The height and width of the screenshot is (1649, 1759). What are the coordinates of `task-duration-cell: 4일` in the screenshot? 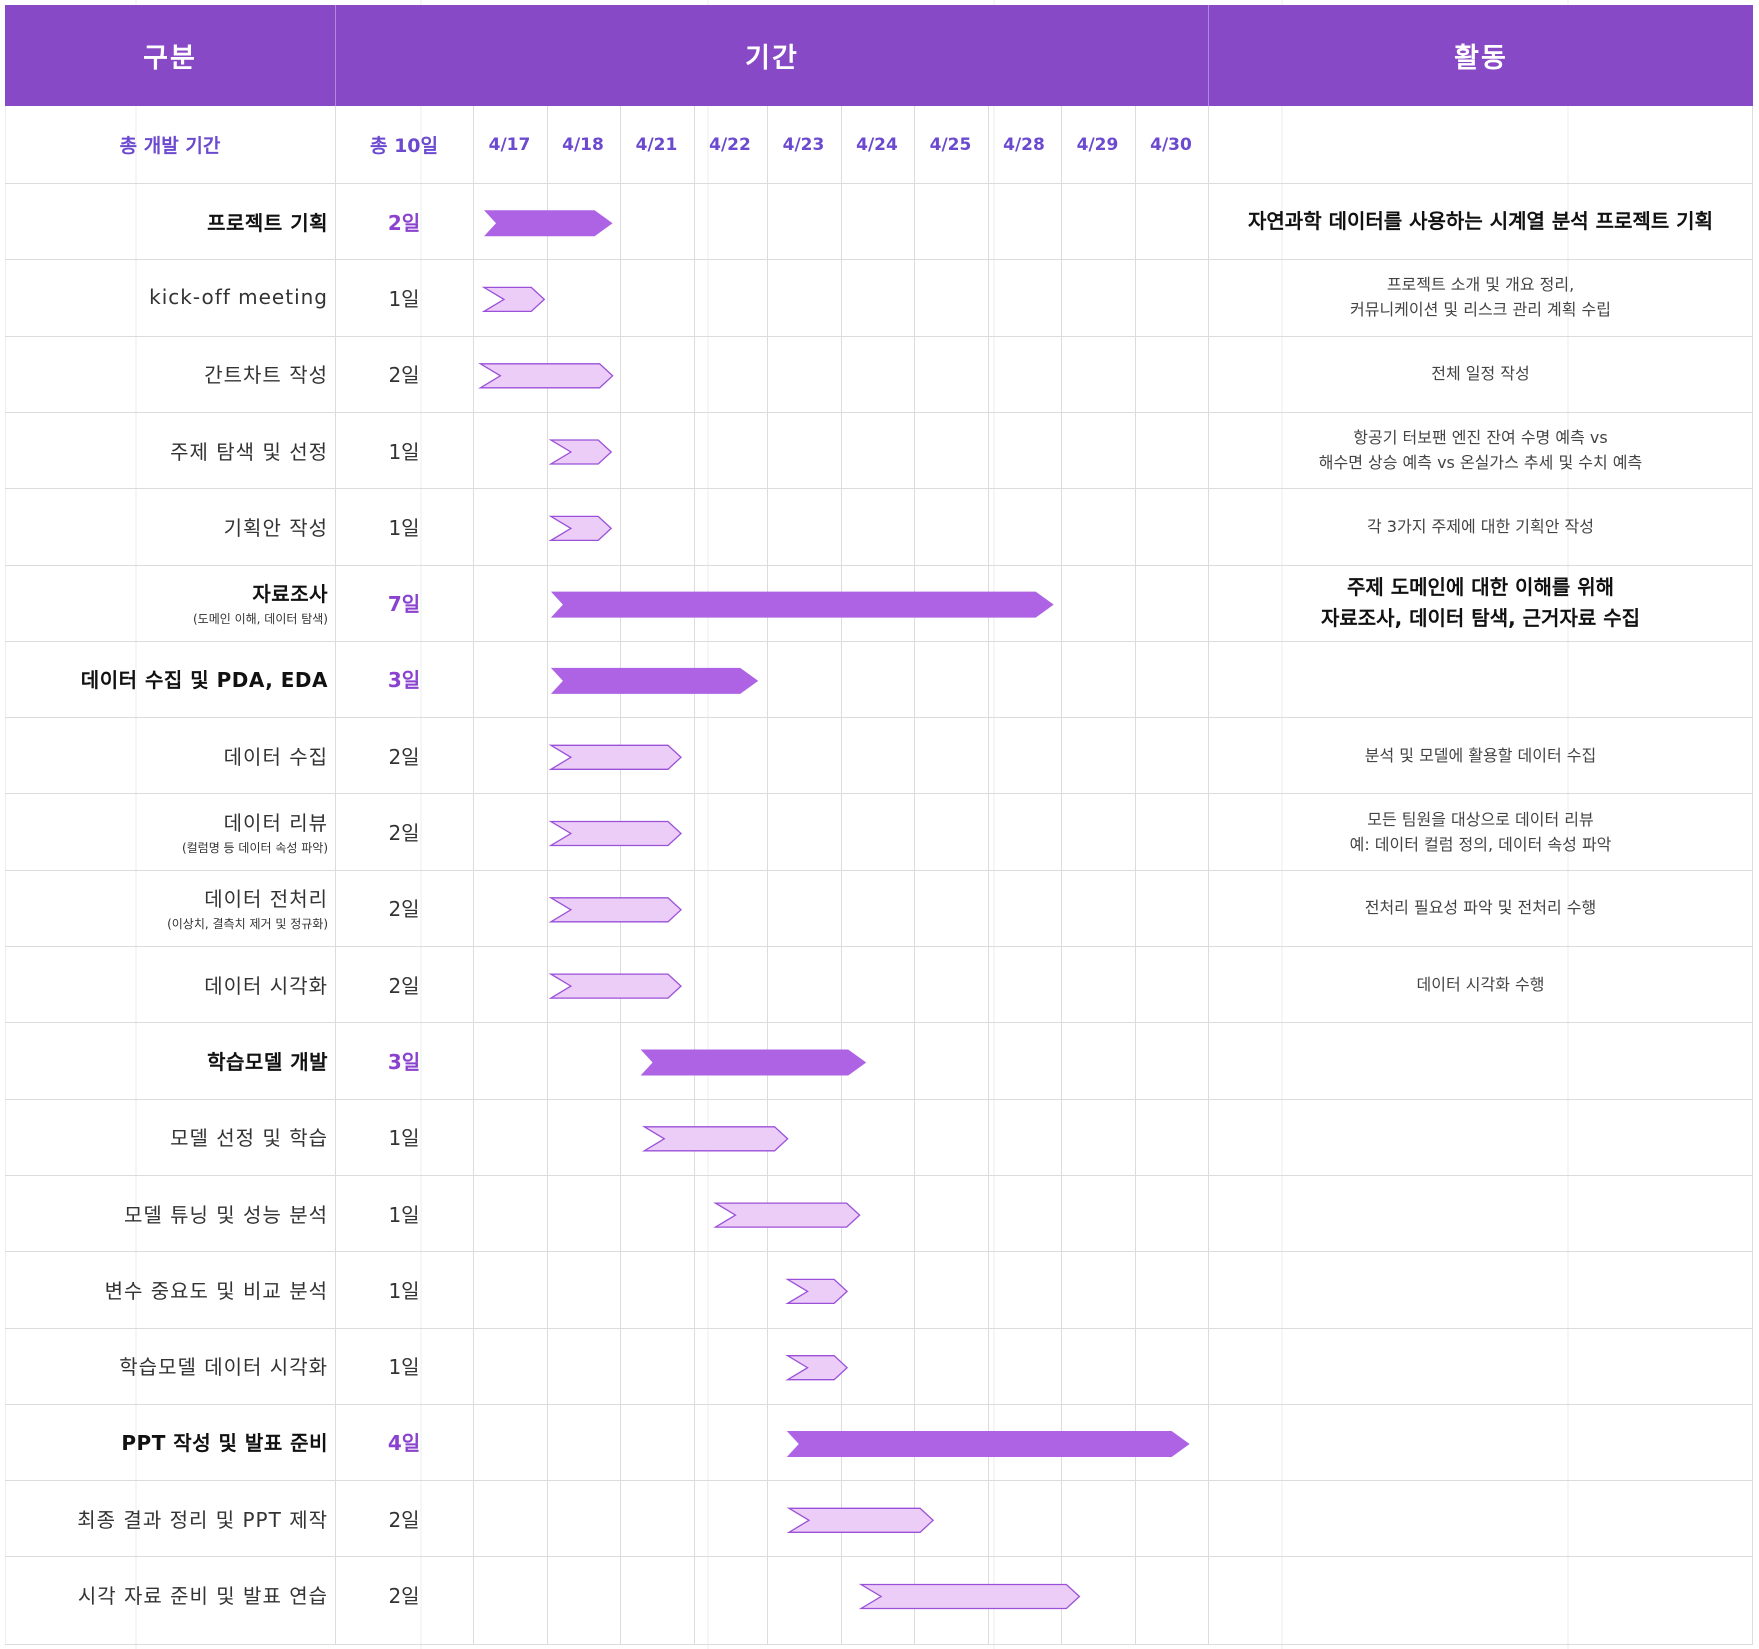 It's located at (404, 1442).